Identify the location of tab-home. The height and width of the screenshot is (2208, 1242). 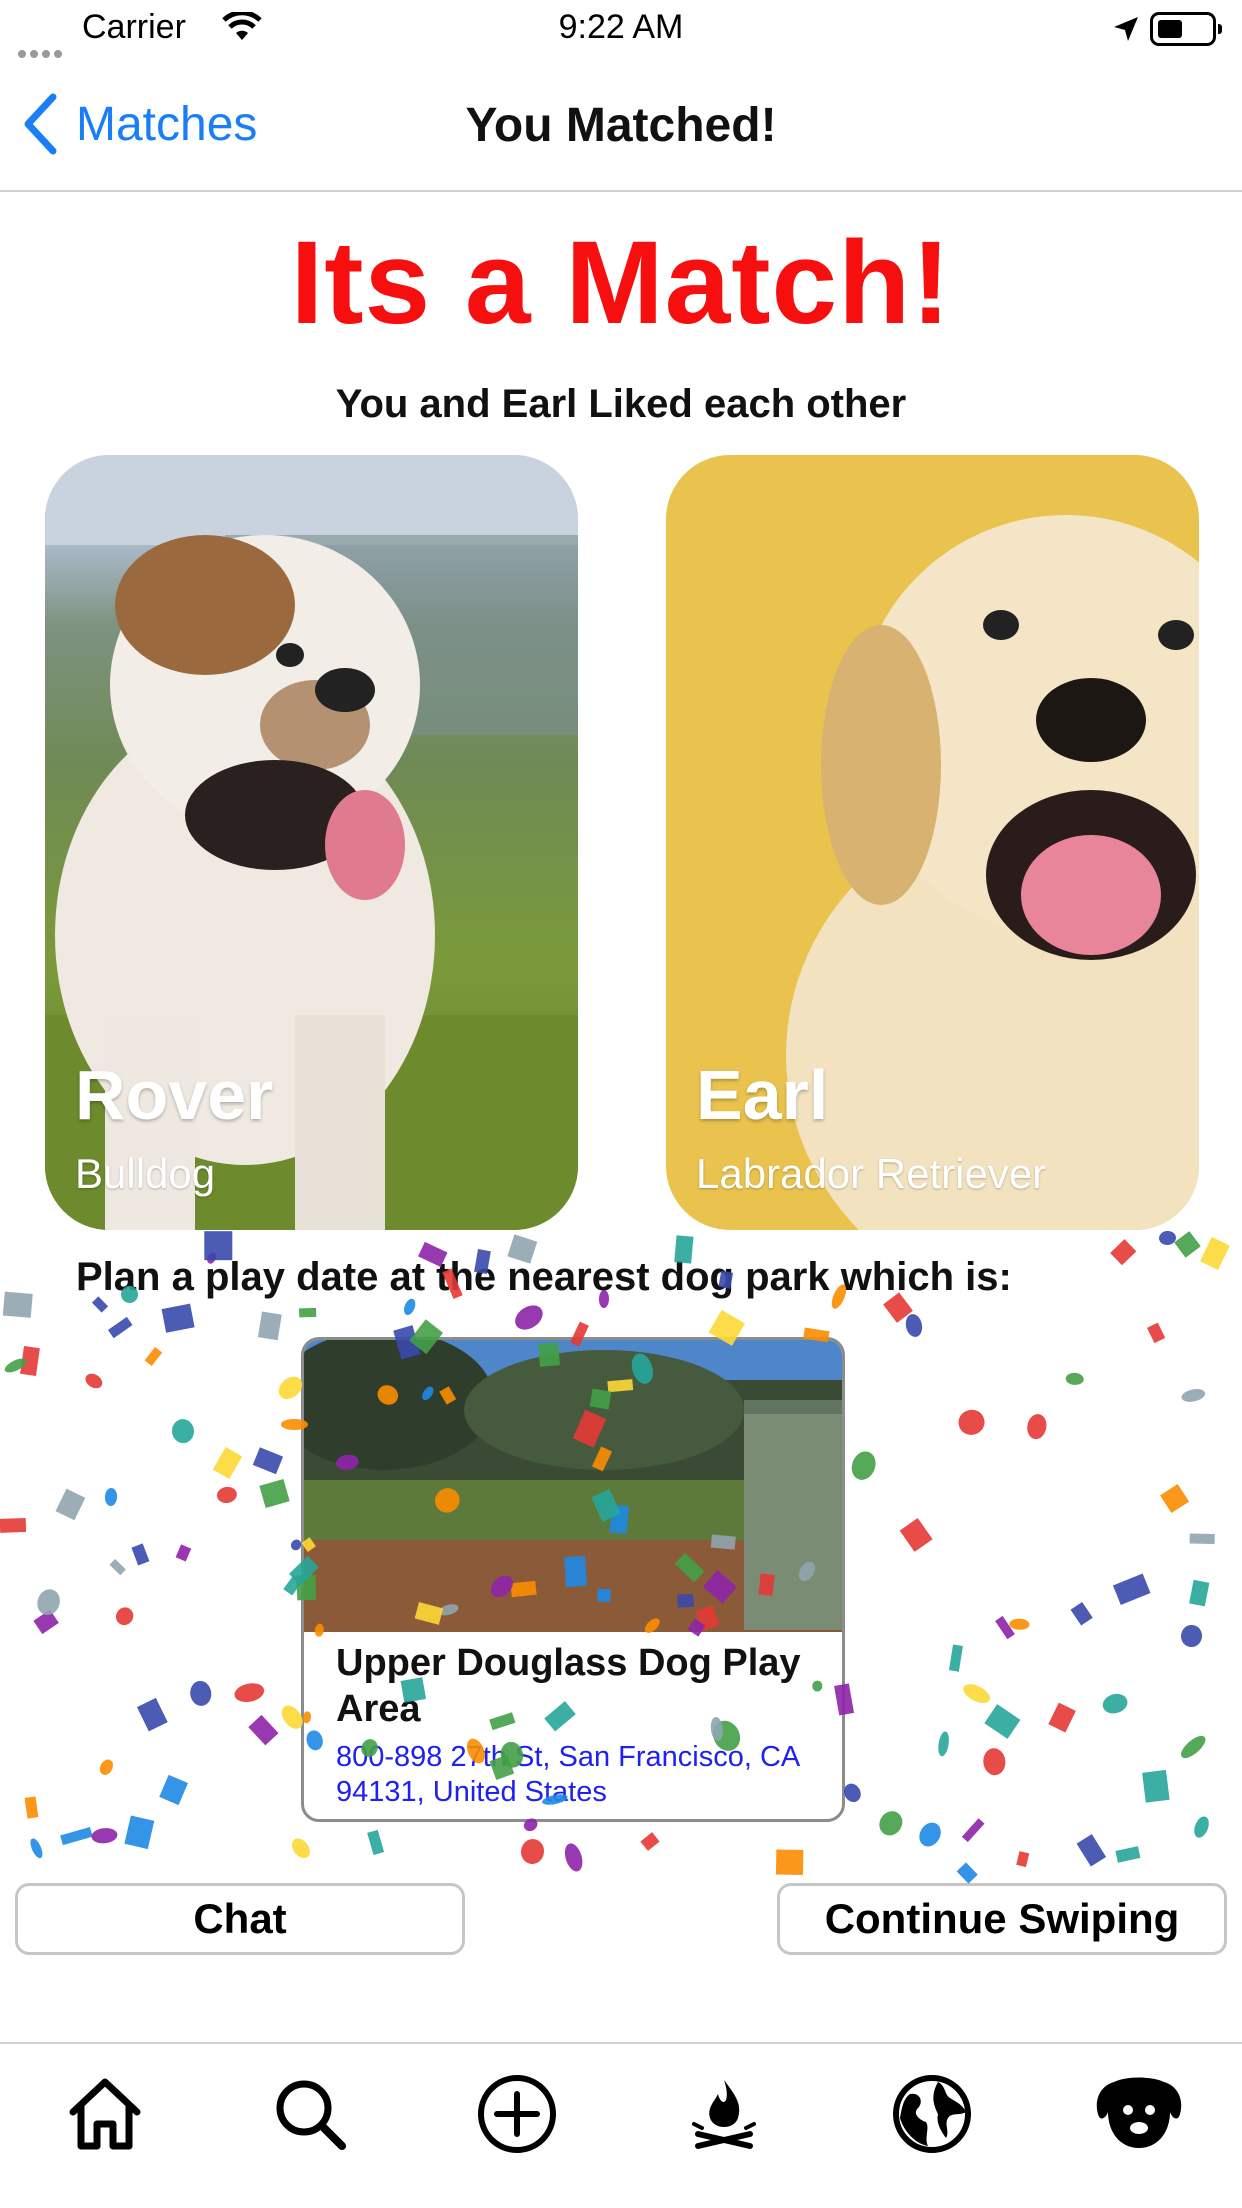
(105, 2114).